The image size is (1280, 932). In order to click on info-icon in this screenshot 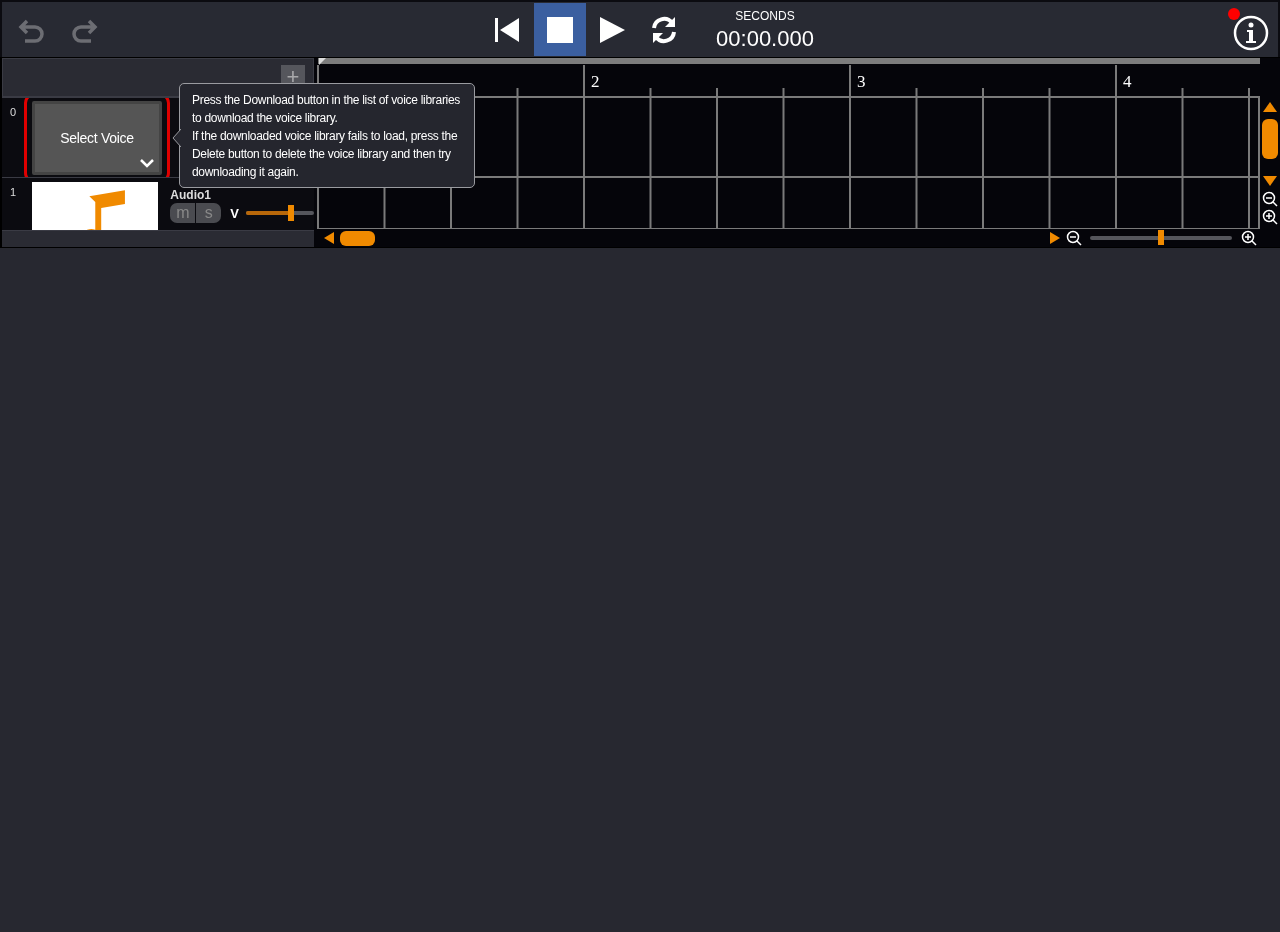, I will do `click(1251, 33)`.